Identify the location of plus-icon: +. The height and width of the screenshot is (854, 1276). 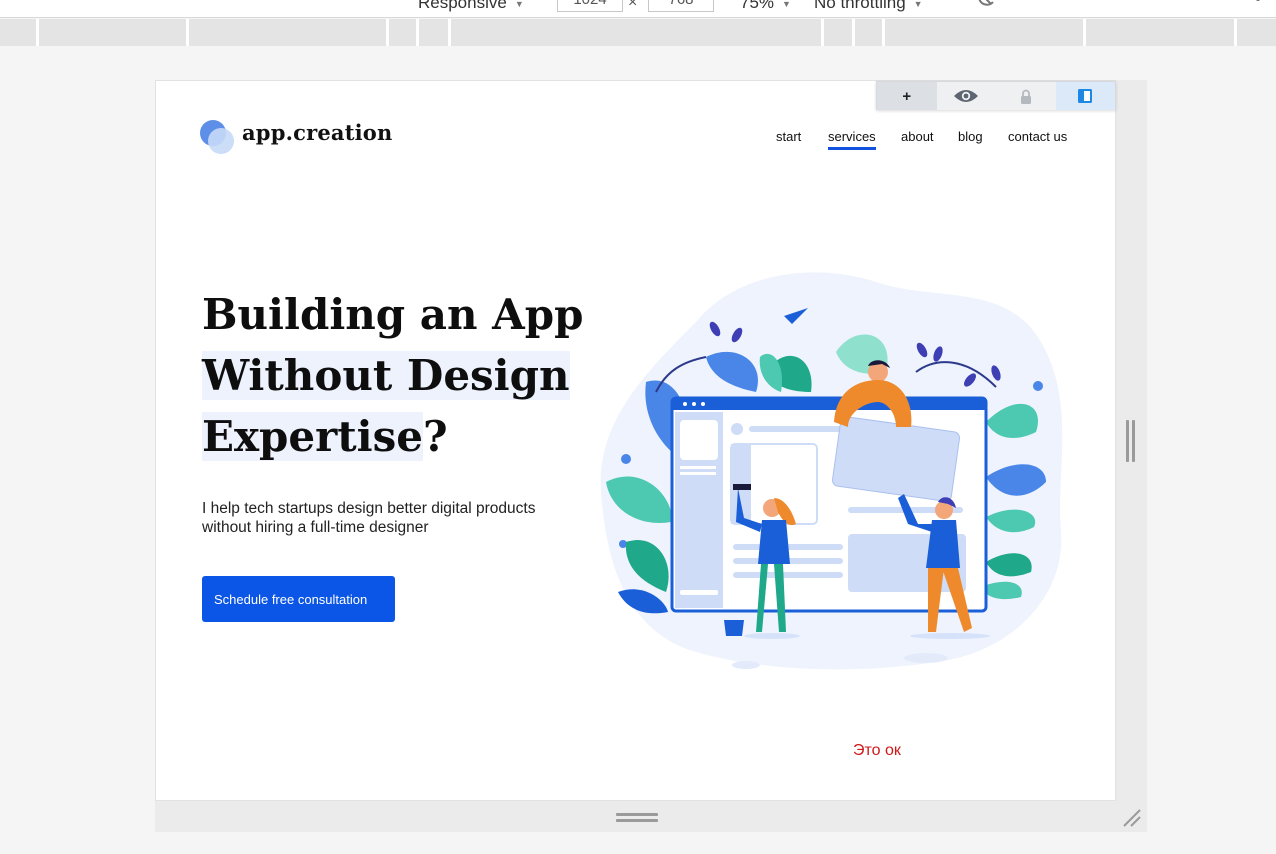
(907, 96).